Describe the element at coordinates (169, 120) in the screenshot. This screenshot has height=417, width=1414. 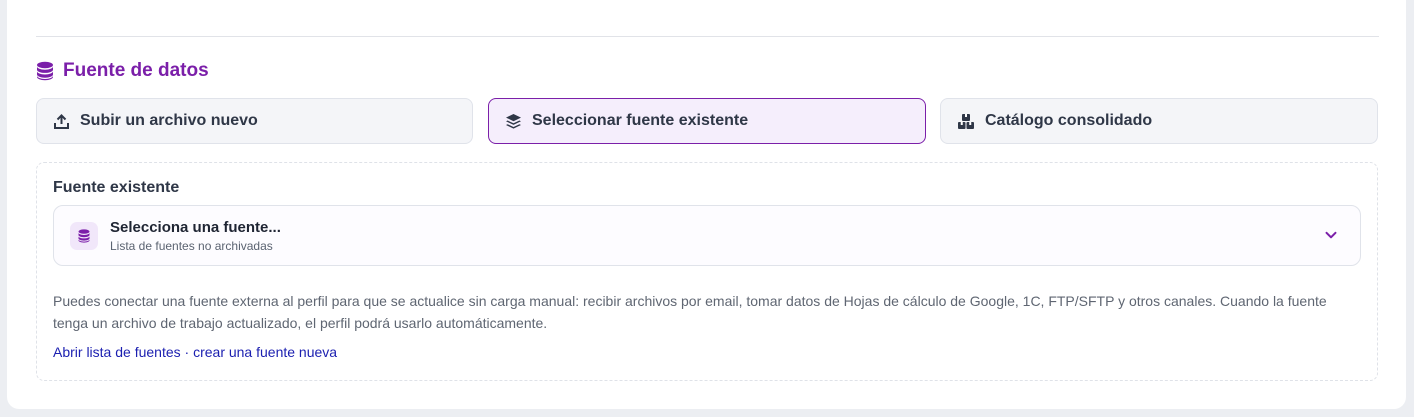
I see `option-label: Subir un archivo nuevo` at that location.